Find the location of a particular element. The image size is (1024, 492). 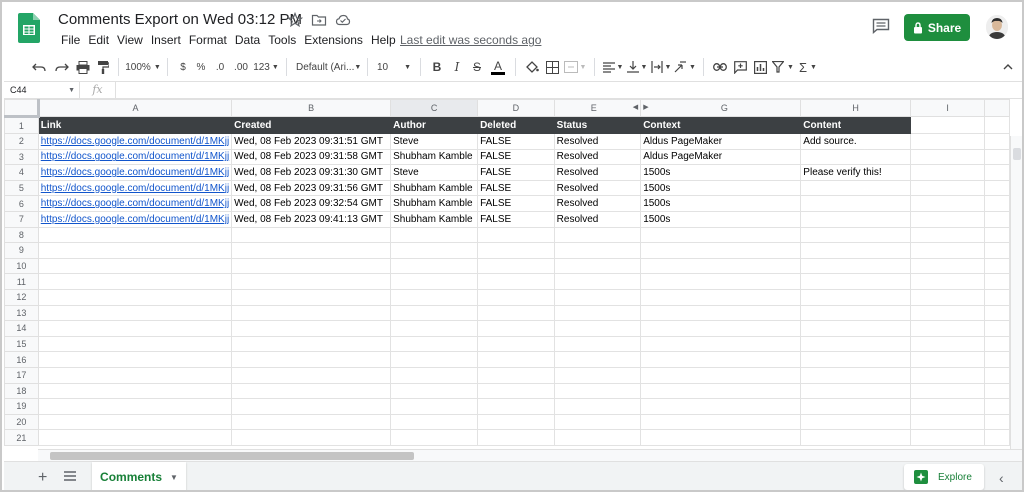

row-header: 17 is located at coordinates (21, 375).